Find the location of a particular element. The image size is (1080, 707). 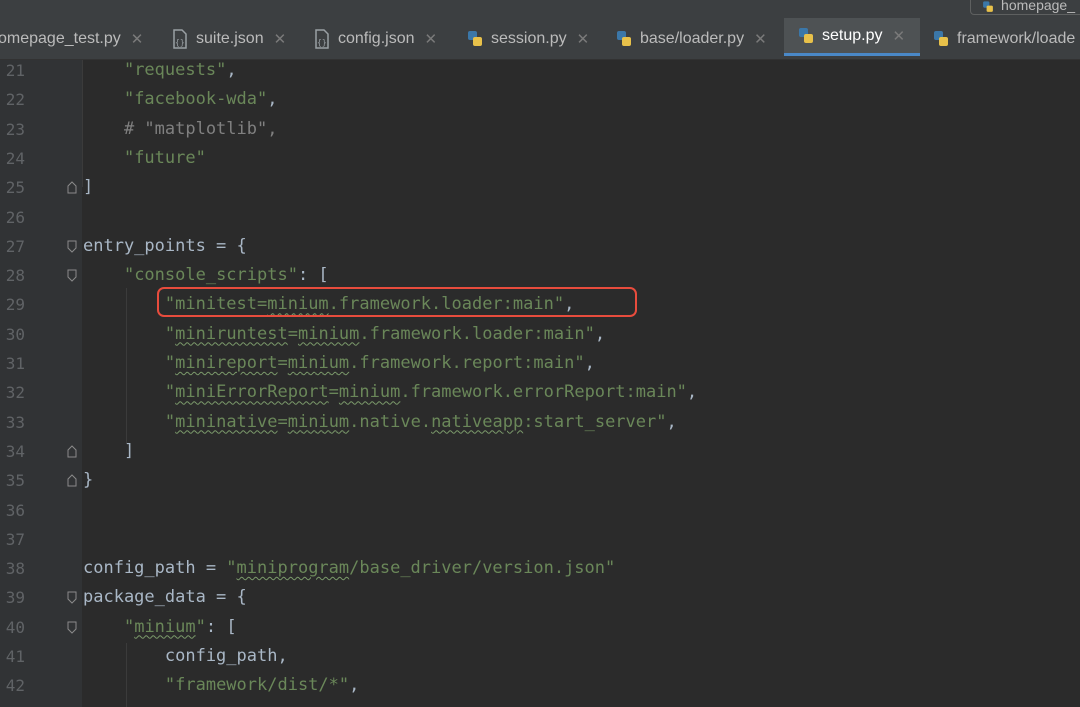

line-number: 31 is located at coordinates (15, 363).